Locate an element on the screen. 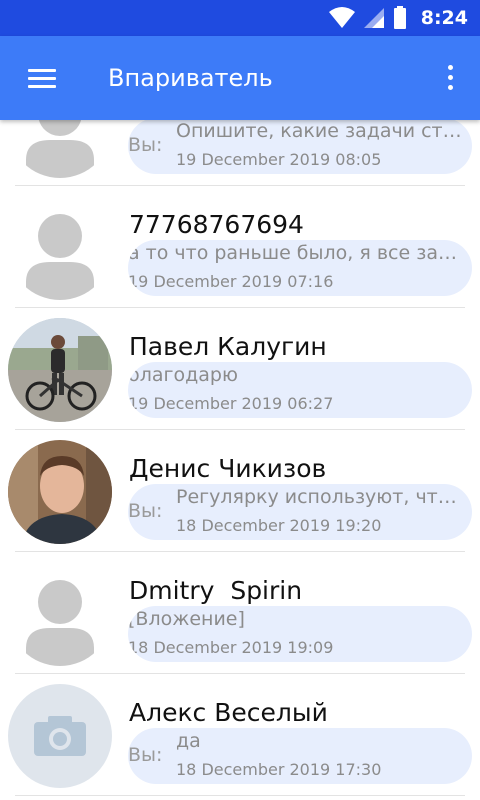 The image size is (480, 800). status-bar: 8:24 is located at coordinates (240, 18).